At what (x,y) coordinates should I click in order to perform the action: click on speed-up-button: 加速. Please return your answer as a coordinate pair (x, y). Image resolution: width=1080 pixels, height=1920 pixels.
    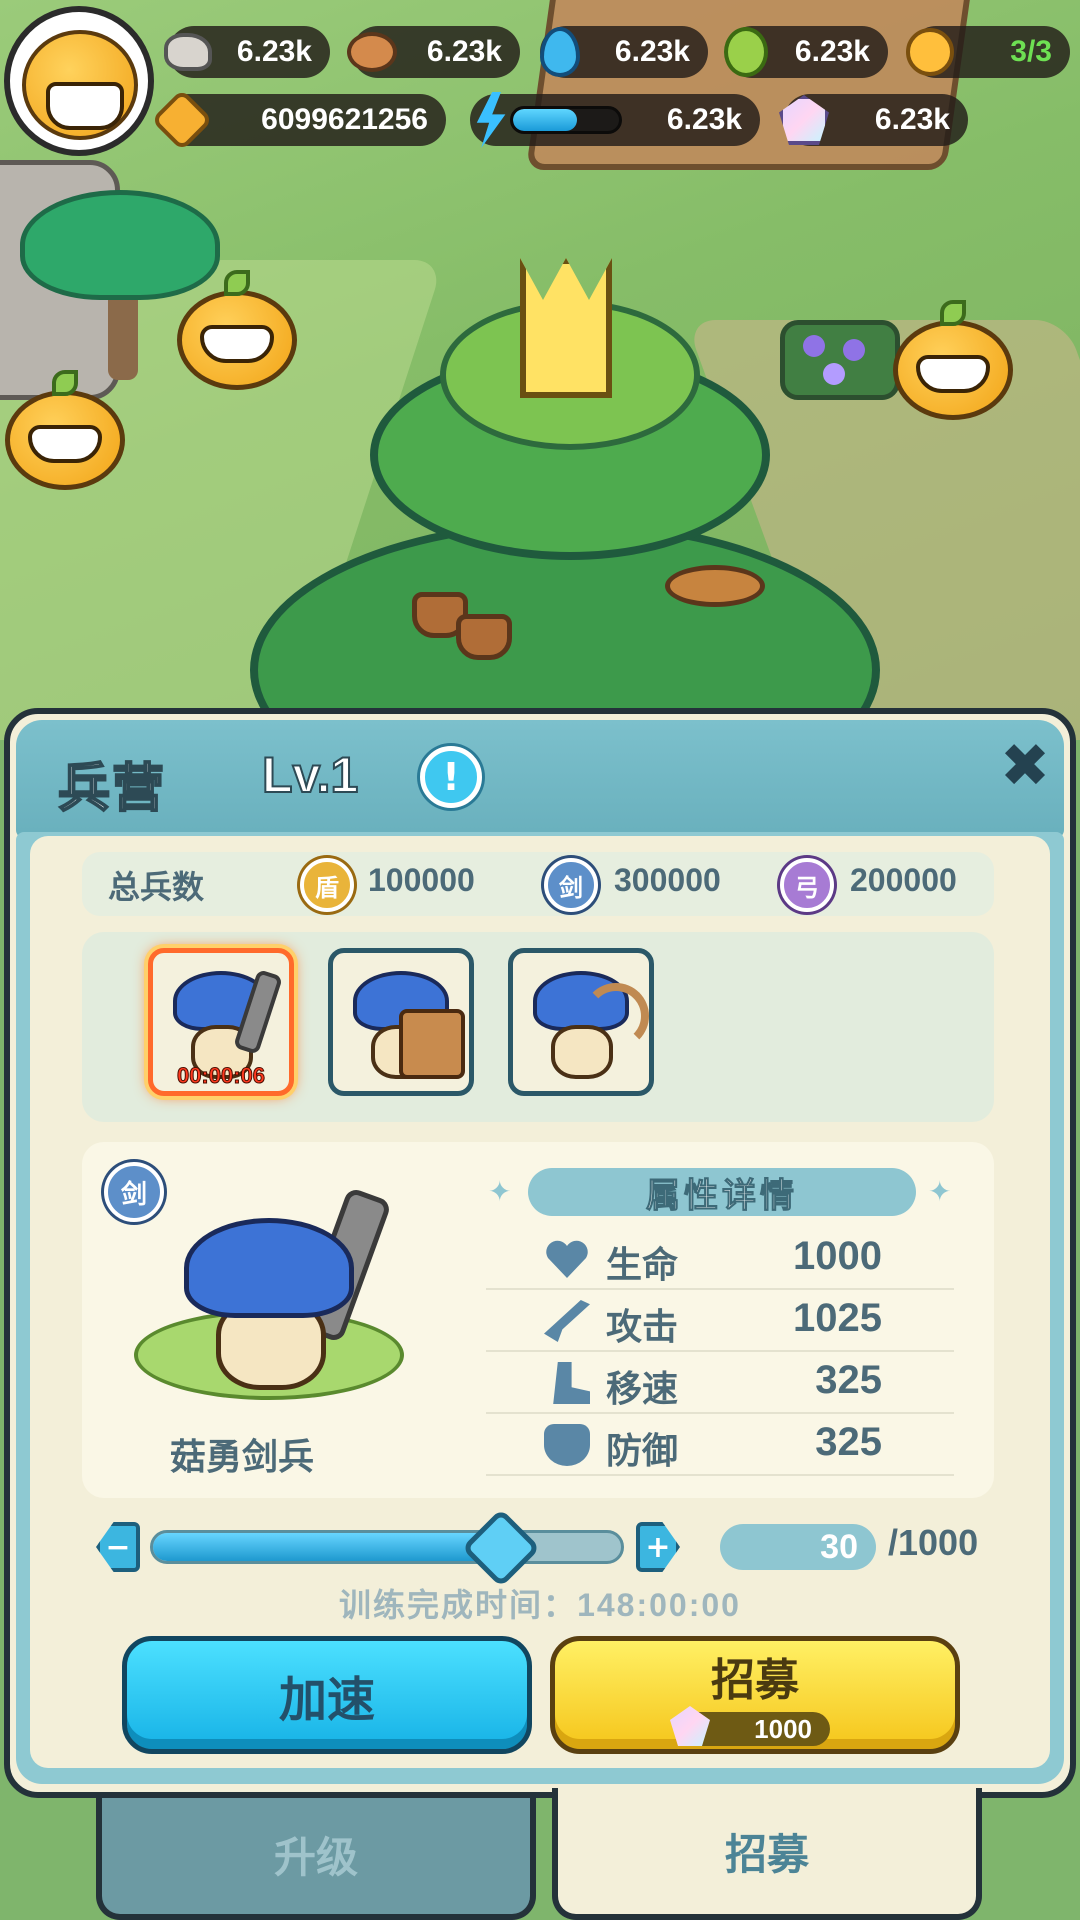
    Looking at the image, I should click on (327, 1695).